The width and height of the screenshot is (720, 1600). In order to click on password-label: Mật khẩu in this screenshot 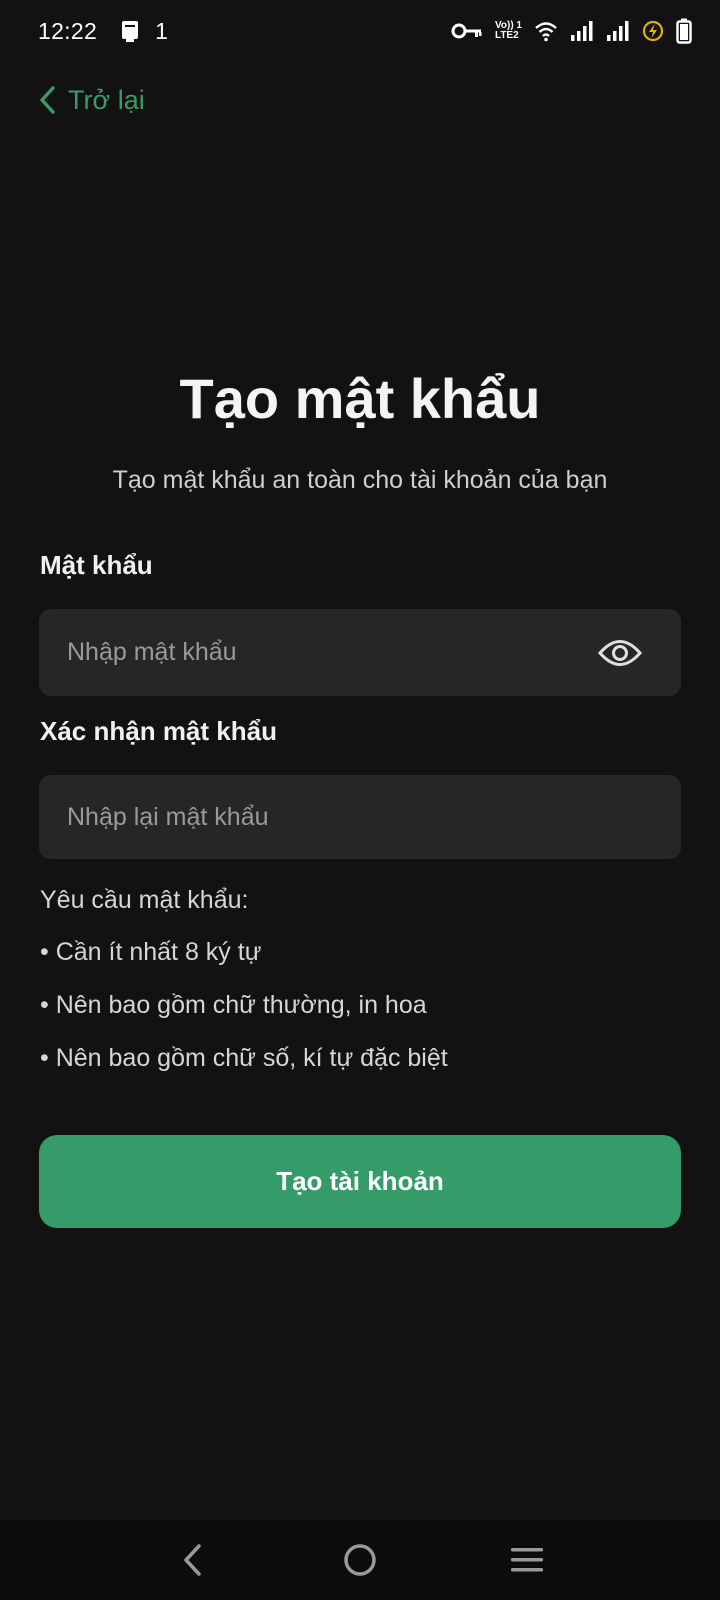, I will do `click(96, 565)`.